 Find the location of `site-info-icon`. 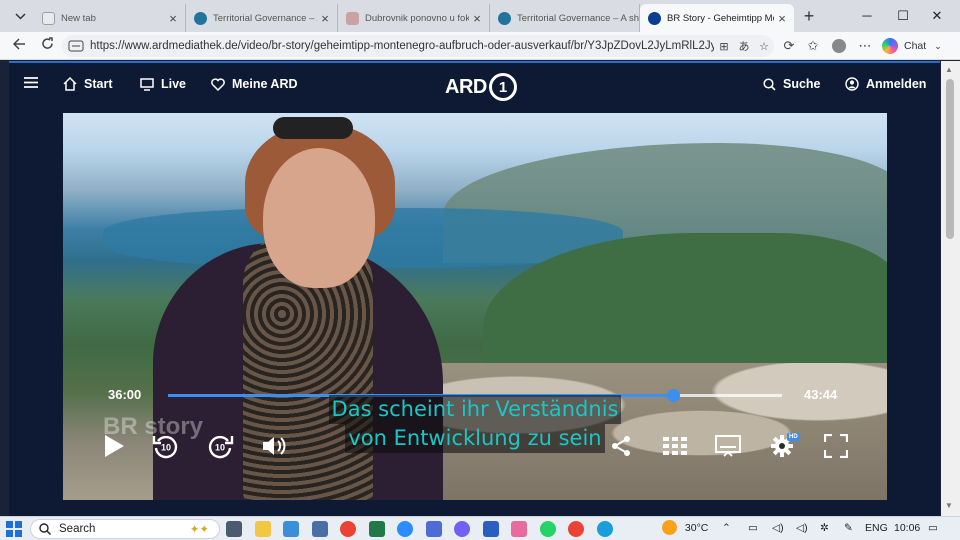

site-info-icon is located at coordinates (76, 46).